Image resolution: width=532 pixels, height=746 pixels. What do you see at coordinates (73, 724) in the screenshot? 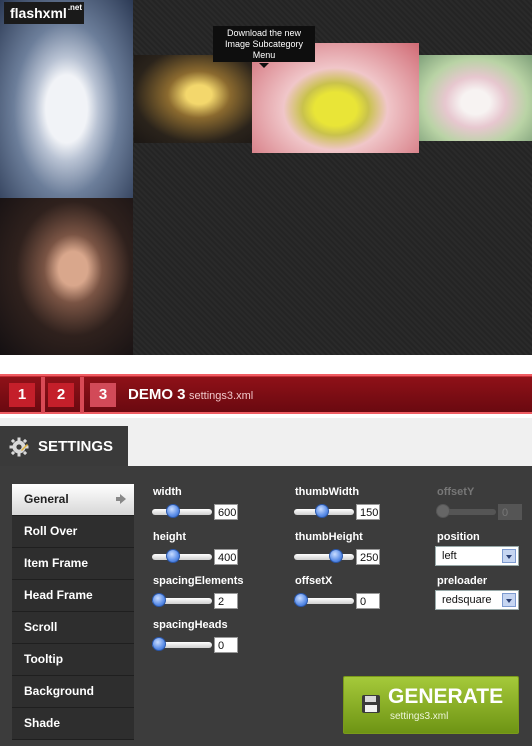
I see `menu-item-shade: Shade` at bounding box center [73, 724].